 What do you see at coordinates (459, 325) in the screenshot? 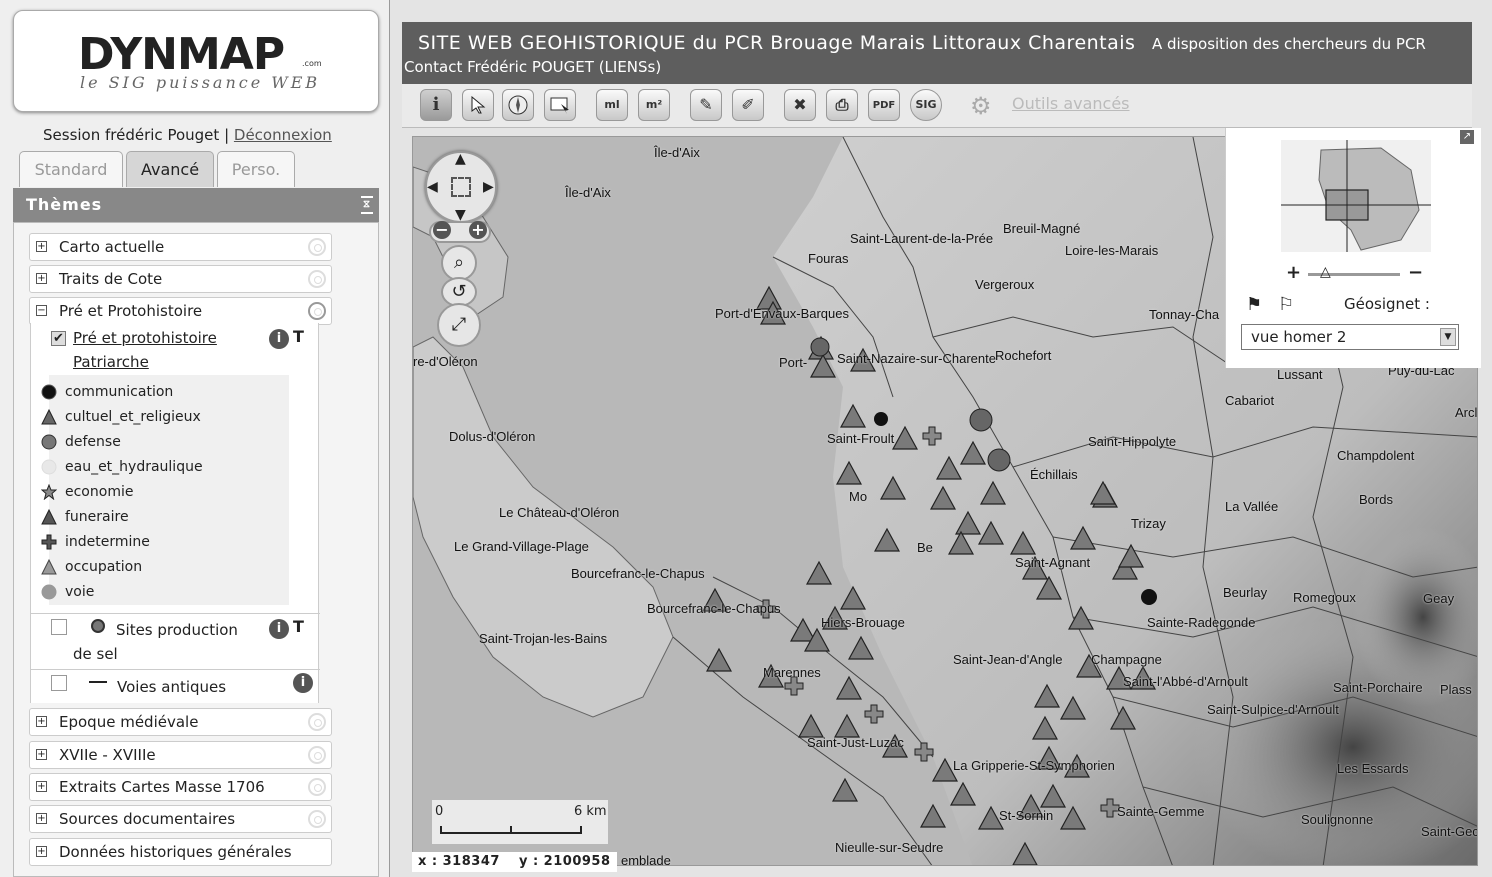
I see `fullscreen-button: ⤢` at bounding box center [459, 325].